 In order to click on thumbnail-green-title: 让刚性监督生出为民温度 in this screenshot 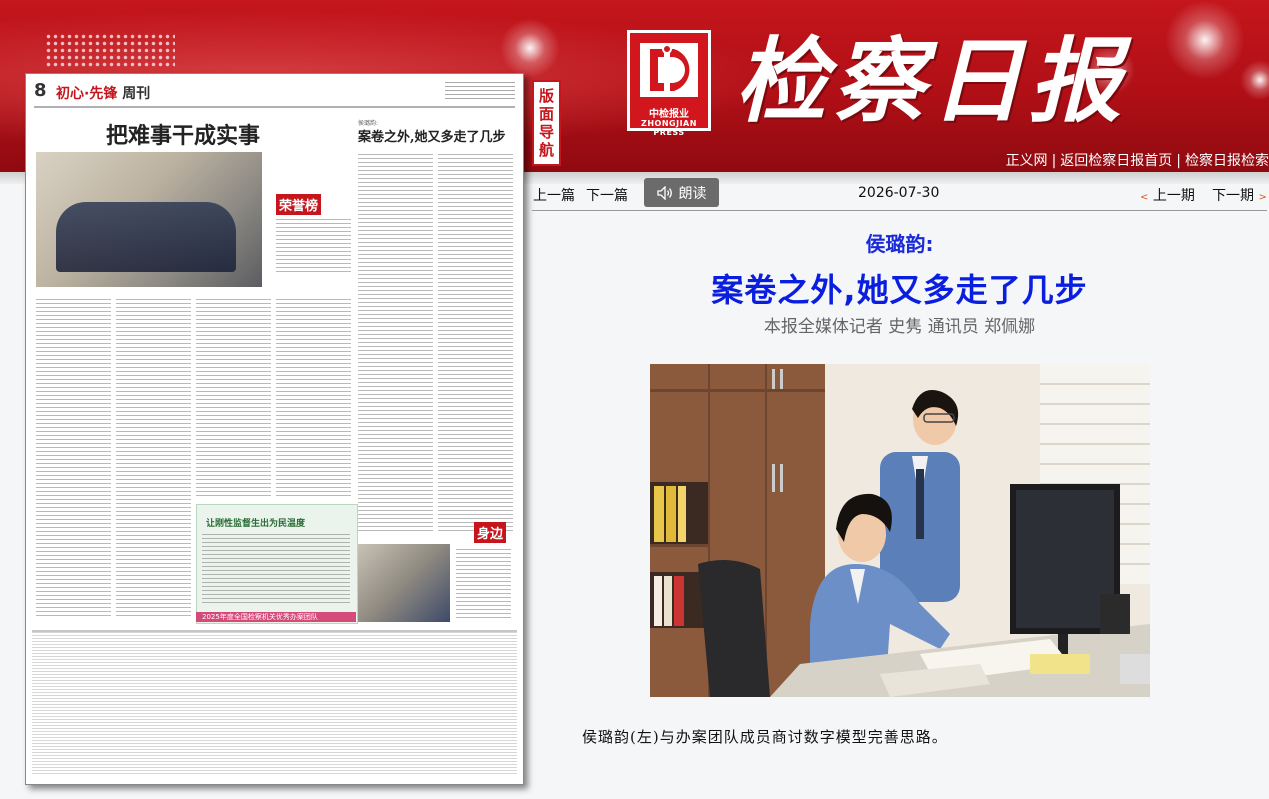, I will do `click(256, 524)`.